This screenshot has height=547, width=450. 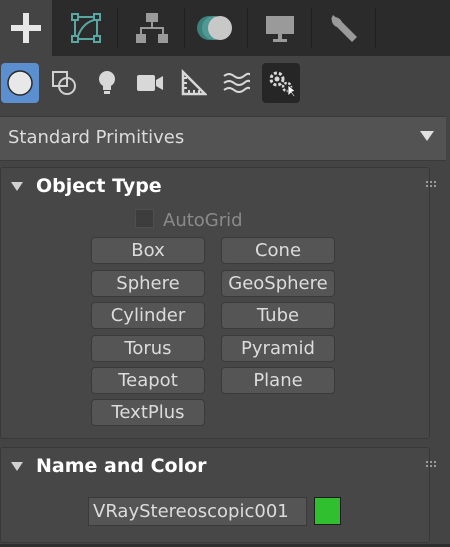 I want to click on display-tab, so click(x=280, y=28).